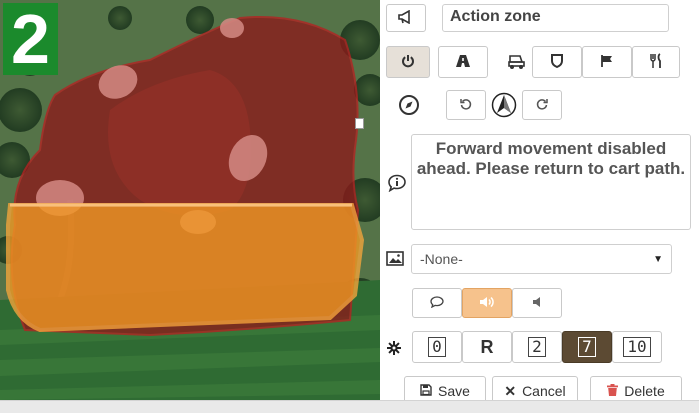 The height and width of the screenshot is (413, 699). I want to click on speed-label-10: 10, so click(637, 347).